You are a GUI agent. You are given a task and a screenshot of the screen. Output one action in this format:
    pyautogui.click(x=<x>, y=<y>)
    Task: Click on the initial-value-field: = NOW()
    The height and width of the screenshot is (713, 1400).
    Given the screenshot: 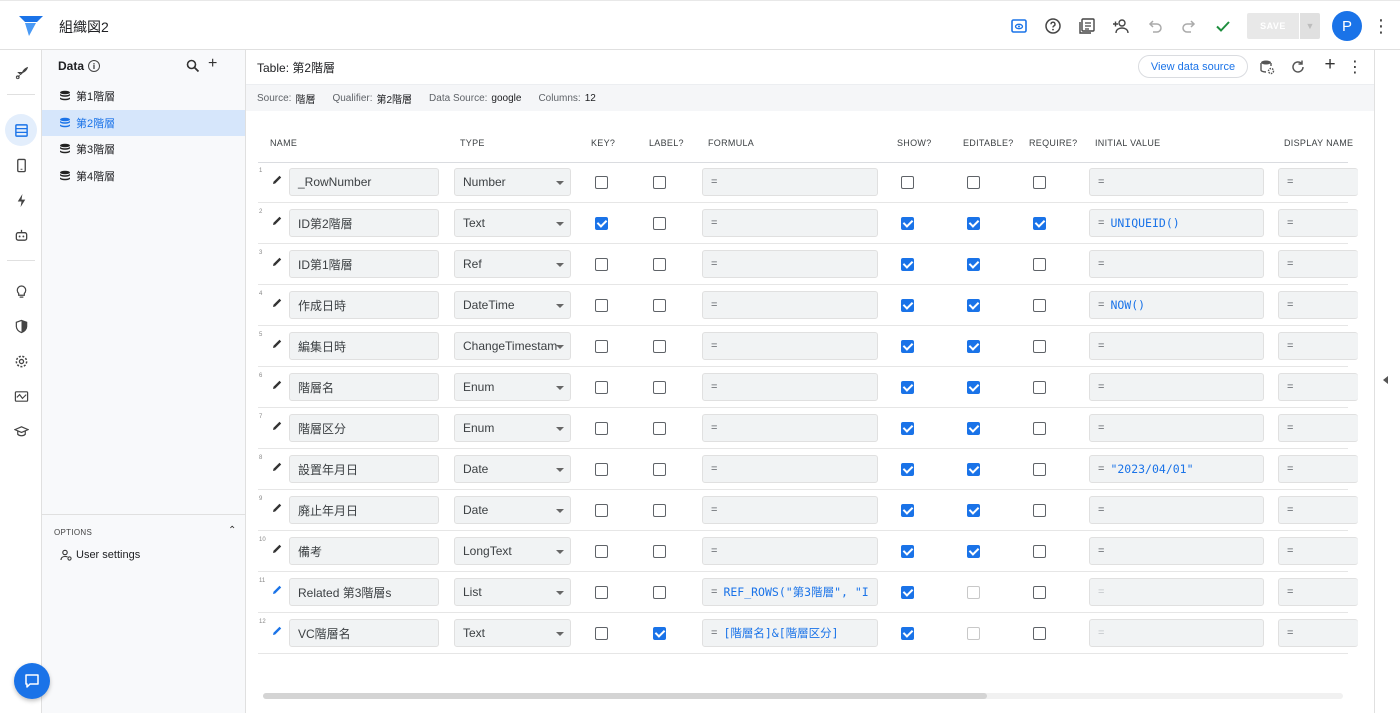 What is the action you would take?
    pyautogui.click(x=1176, y=305)
    